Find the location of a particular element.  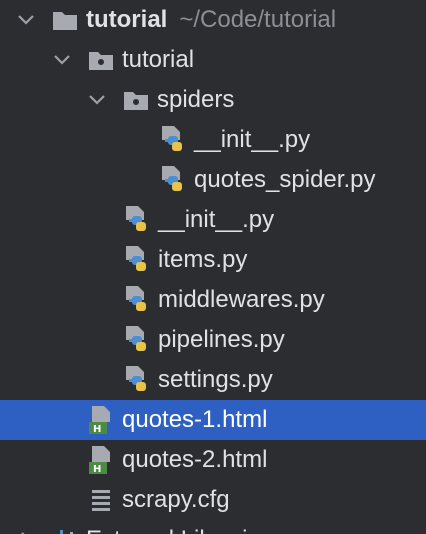

tree-row-file: quotes_spider.py is located at coordinates (213, 180).